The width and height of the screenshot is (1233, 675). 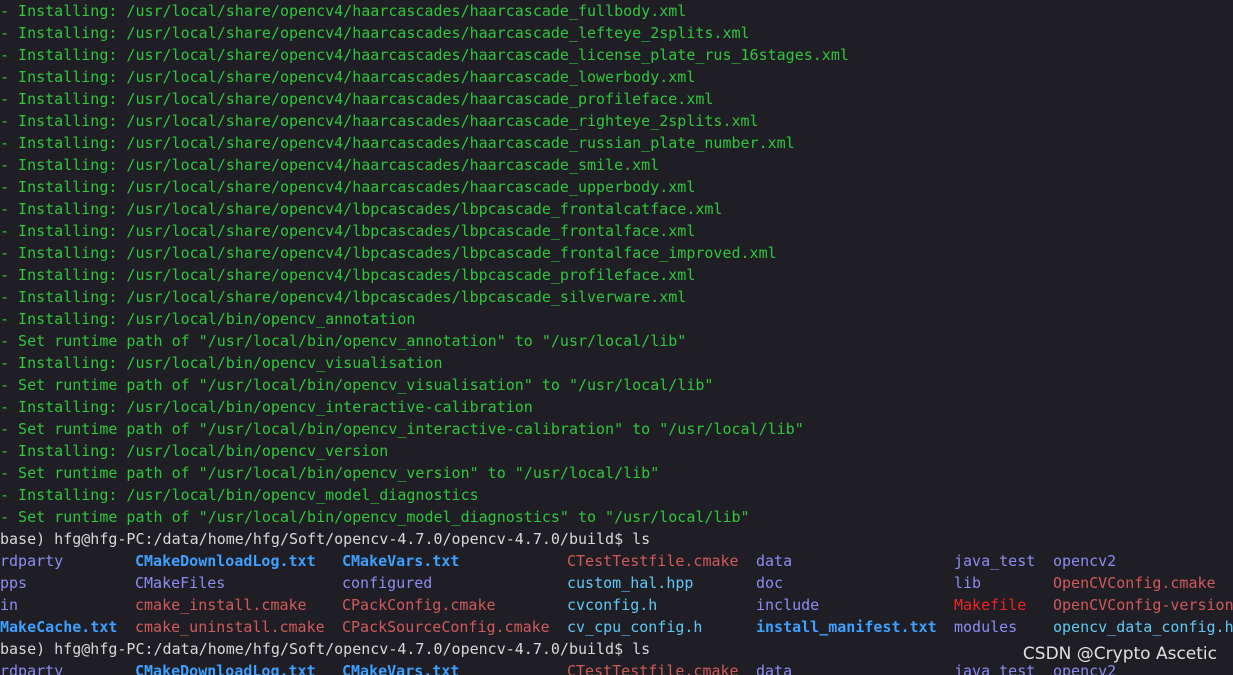 What do you see at coordinates (9, 605) in the screenshot?
I see `ls-entry: in` at bounding box center [9, 605].